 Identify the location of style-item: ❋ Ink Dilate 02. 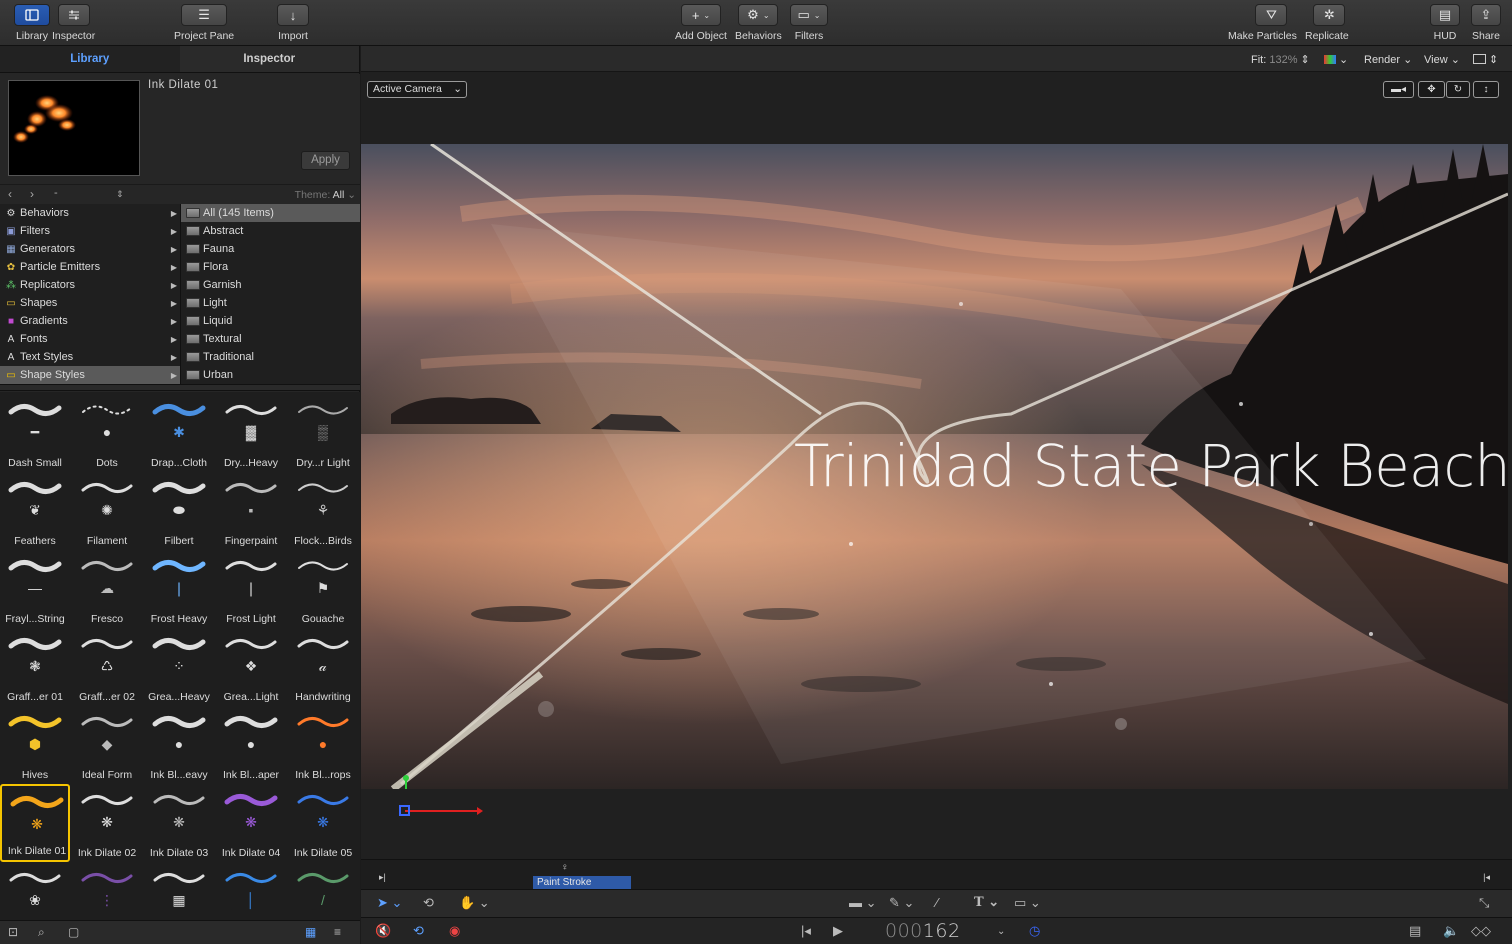
(107, 823).